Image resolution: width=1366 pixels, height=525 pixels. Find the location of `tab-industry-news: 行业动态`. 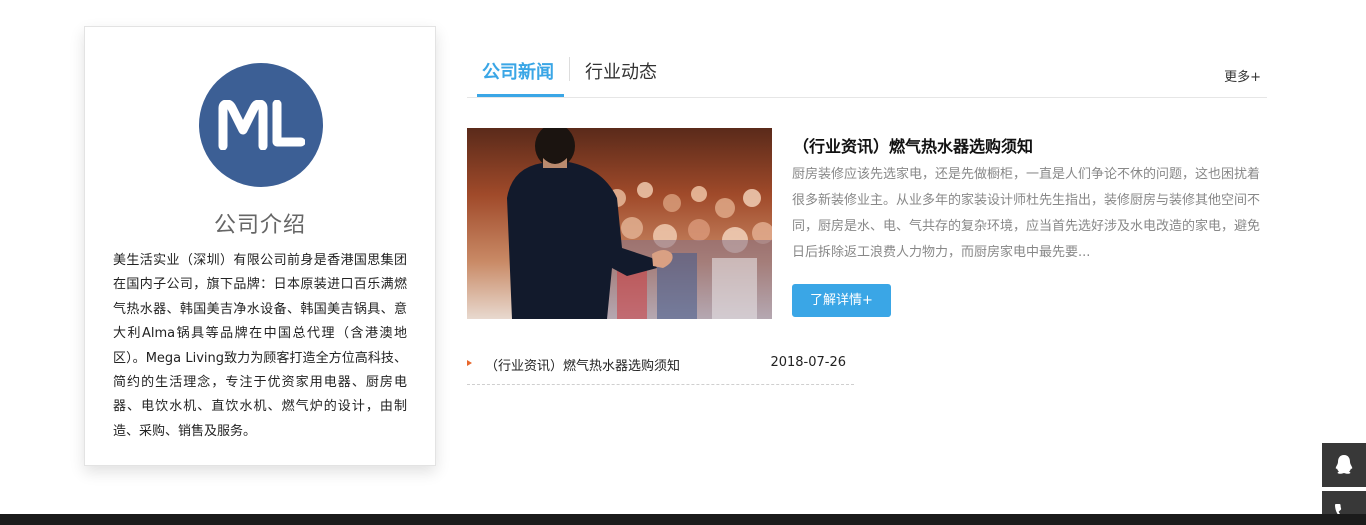

tab-industry-news: 行业动态 is located at coordinates (621, 71).